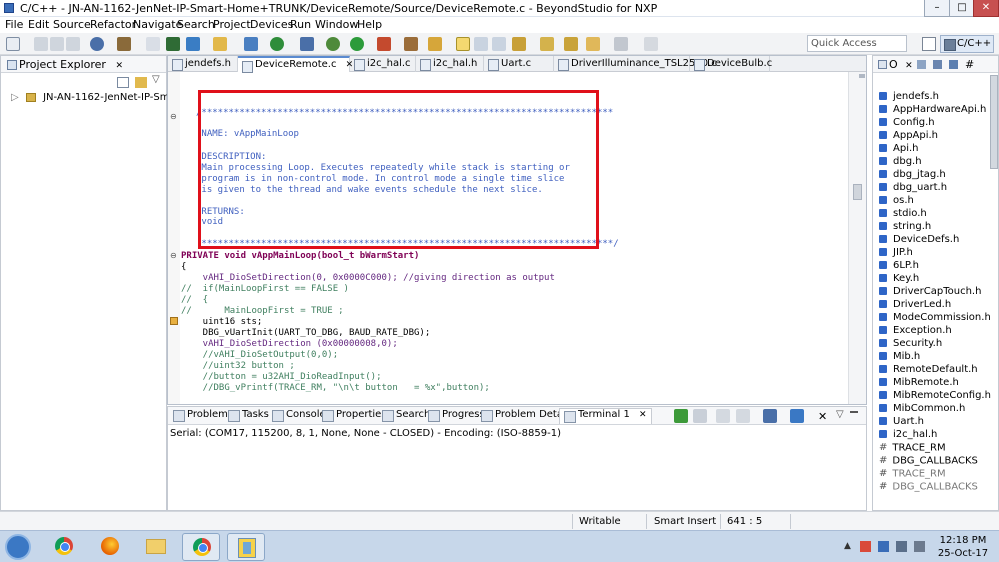 The width and height of the screenshot is (999, 562). Describe the element at coordinates (929, 44) in the screenshot. I see `open-perspective-icon` at that location.